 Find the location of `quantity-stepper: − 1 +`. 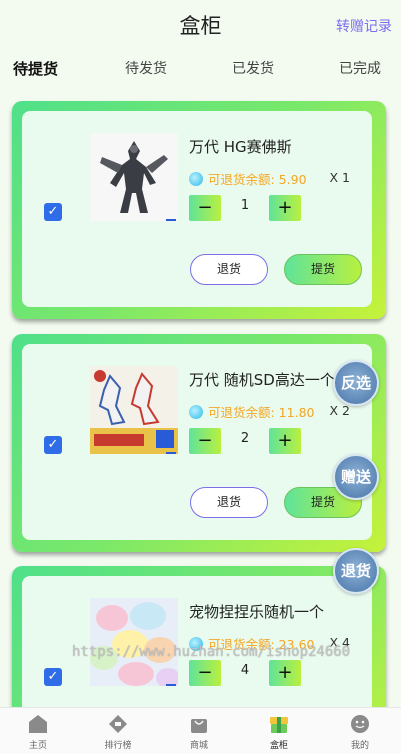

quantity-stepper: − 1 + is located at coordinates (245, 208).